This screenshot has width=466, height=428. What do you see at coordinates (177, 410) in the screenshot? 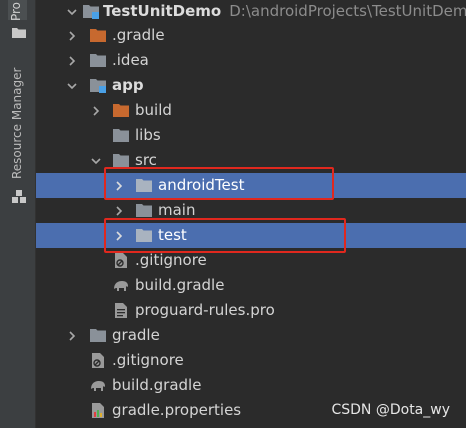
I see `tree-item-label: gradle.properties` at bounding box center [177, 410].